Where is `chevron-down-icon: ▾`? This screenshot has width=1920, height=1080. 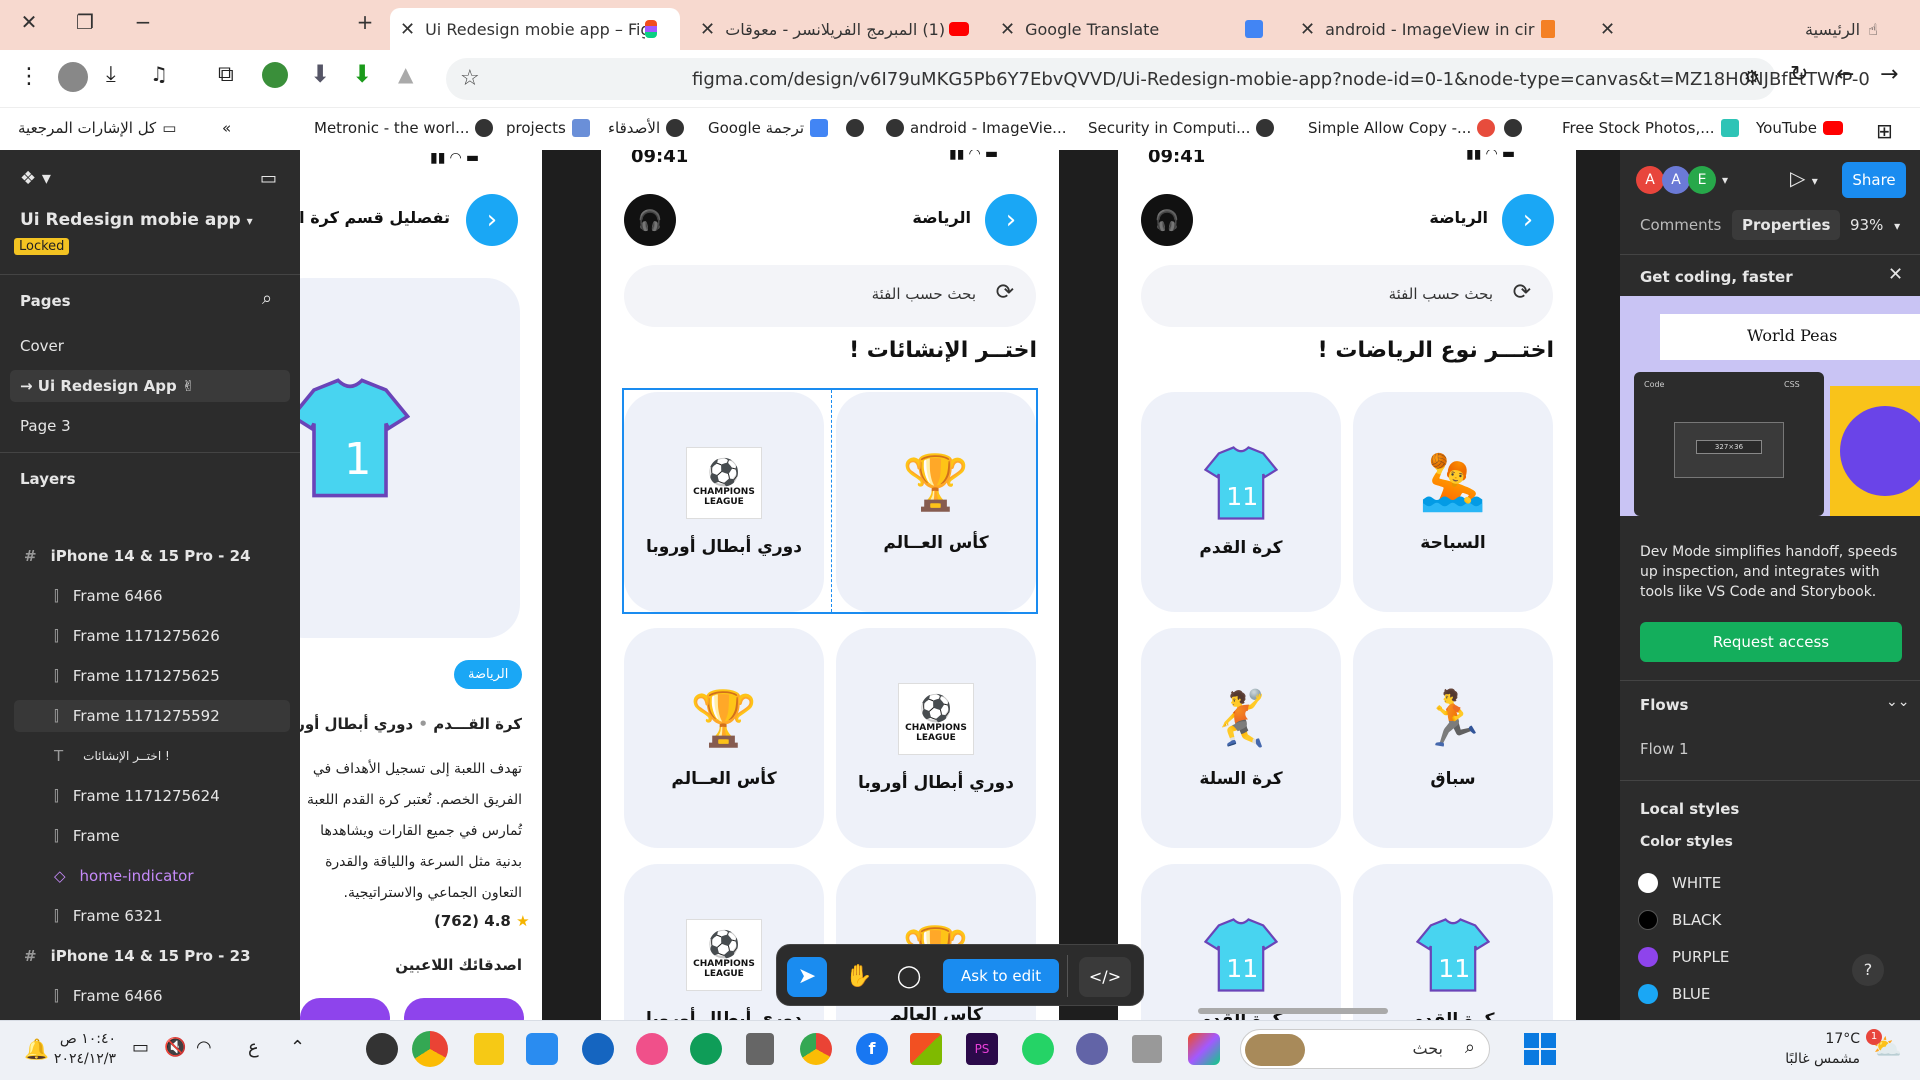 chevron-down-icon: ▾ is located at coordinates (1725, 180).